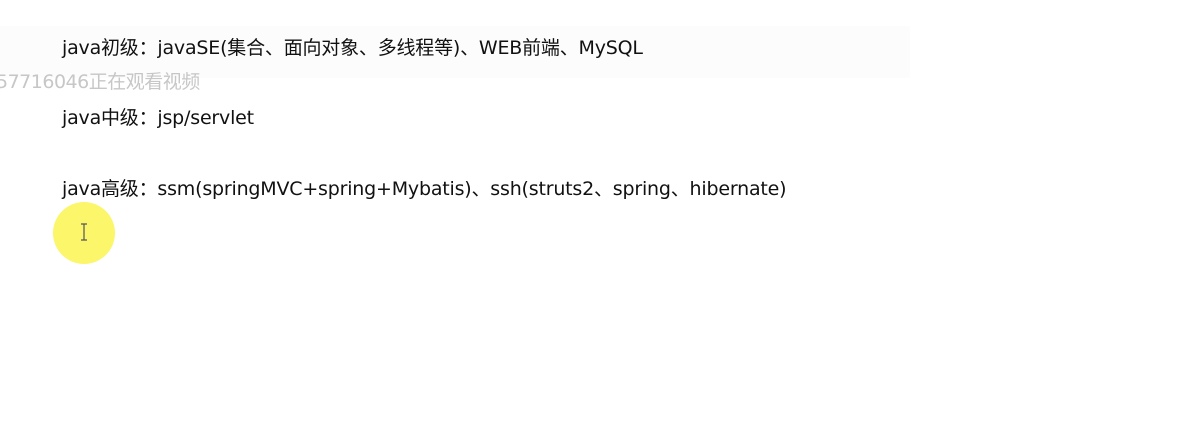 Image resolution: width=1193 pixels, height=440 pixels. I want to click on text-line-java-intermediate: java中级：jsp/servlet, so click(158, 118).